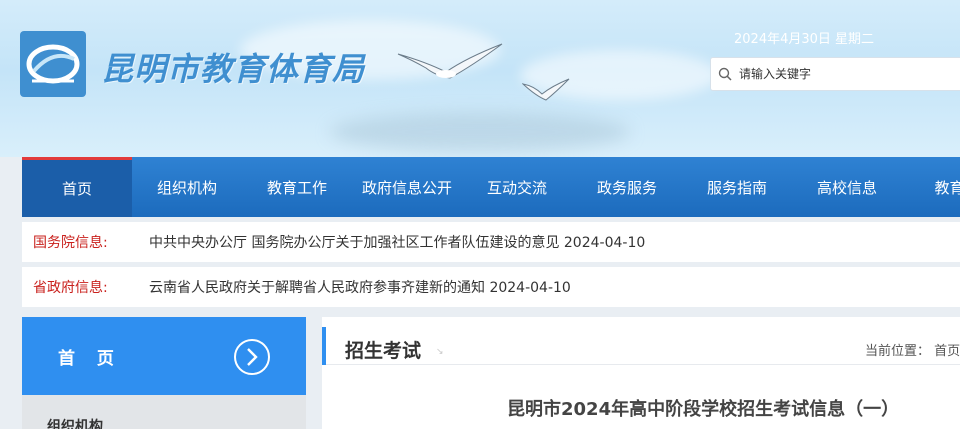 The image size is (960, 429). What do you see at coordinates (703, 409) in the screenshot?
I see `article-title: 昆明市2024年高中阶段学校招生考试信息（一）` at bounding box center [703, 409].